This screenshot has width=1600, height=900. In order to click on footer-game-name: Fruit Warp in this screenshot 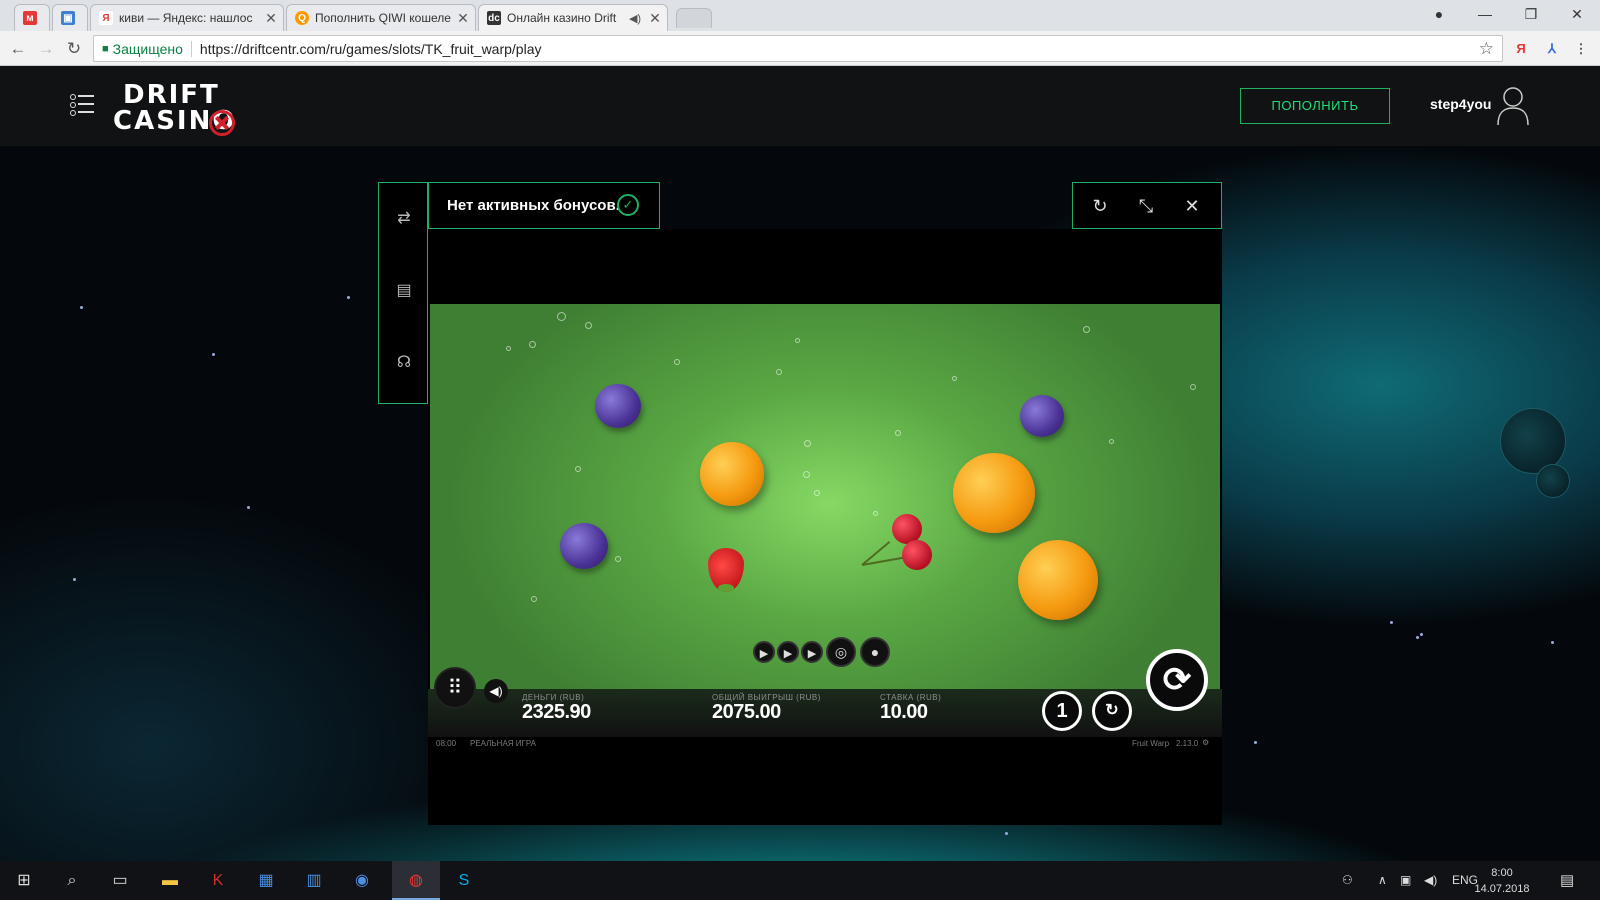, I will do `click(1151, 743)`.